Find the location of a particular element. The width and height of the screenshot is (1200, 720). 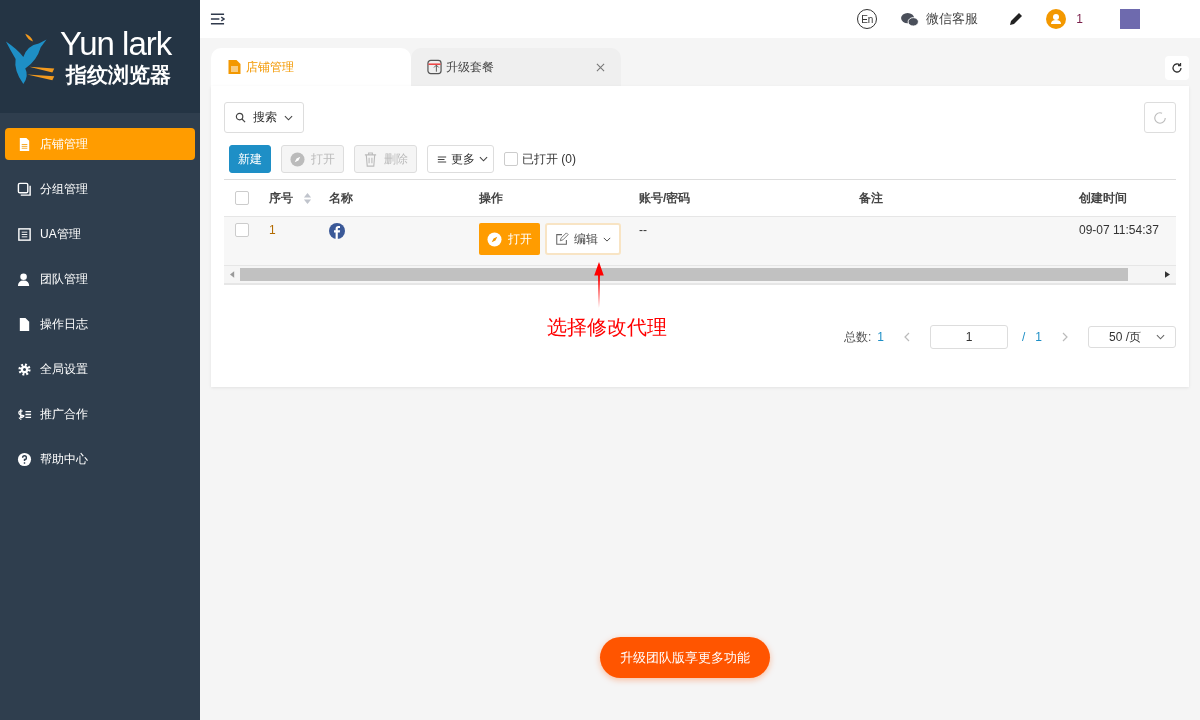

total-count: 1 is located at coordinates (880, 337).